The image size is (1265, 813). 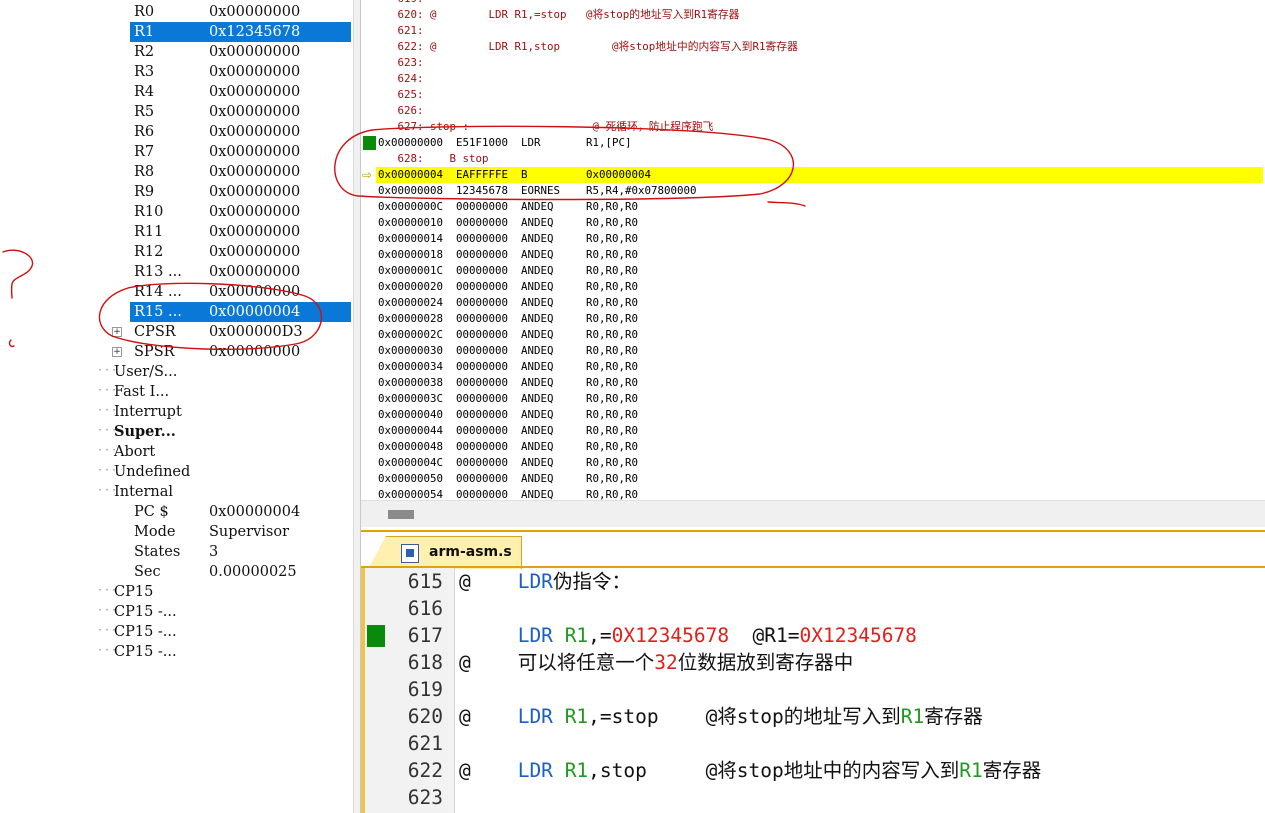 I want to click on disassembly-line: 0x00000048 00000000 ANDEQ R0,R0,R0, so click(x=508, y=447).